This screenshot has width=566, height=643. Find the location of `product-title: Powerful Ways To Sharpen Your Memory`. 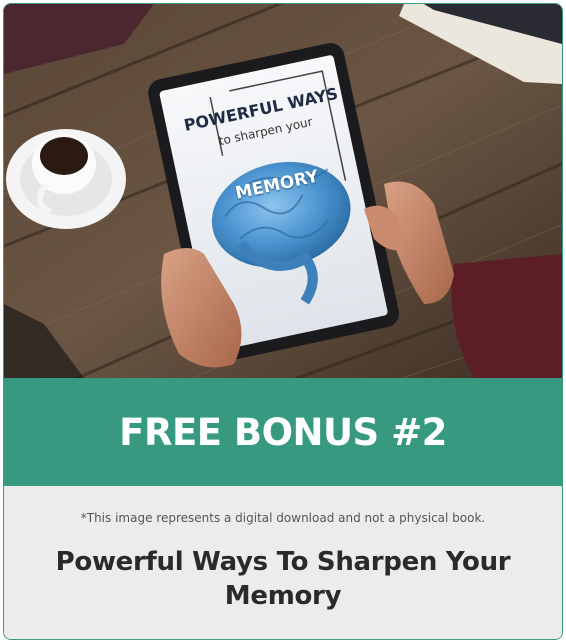

product-title: Powerful Ways To Sharpen Your Memory is located at coordinates (283, 579).